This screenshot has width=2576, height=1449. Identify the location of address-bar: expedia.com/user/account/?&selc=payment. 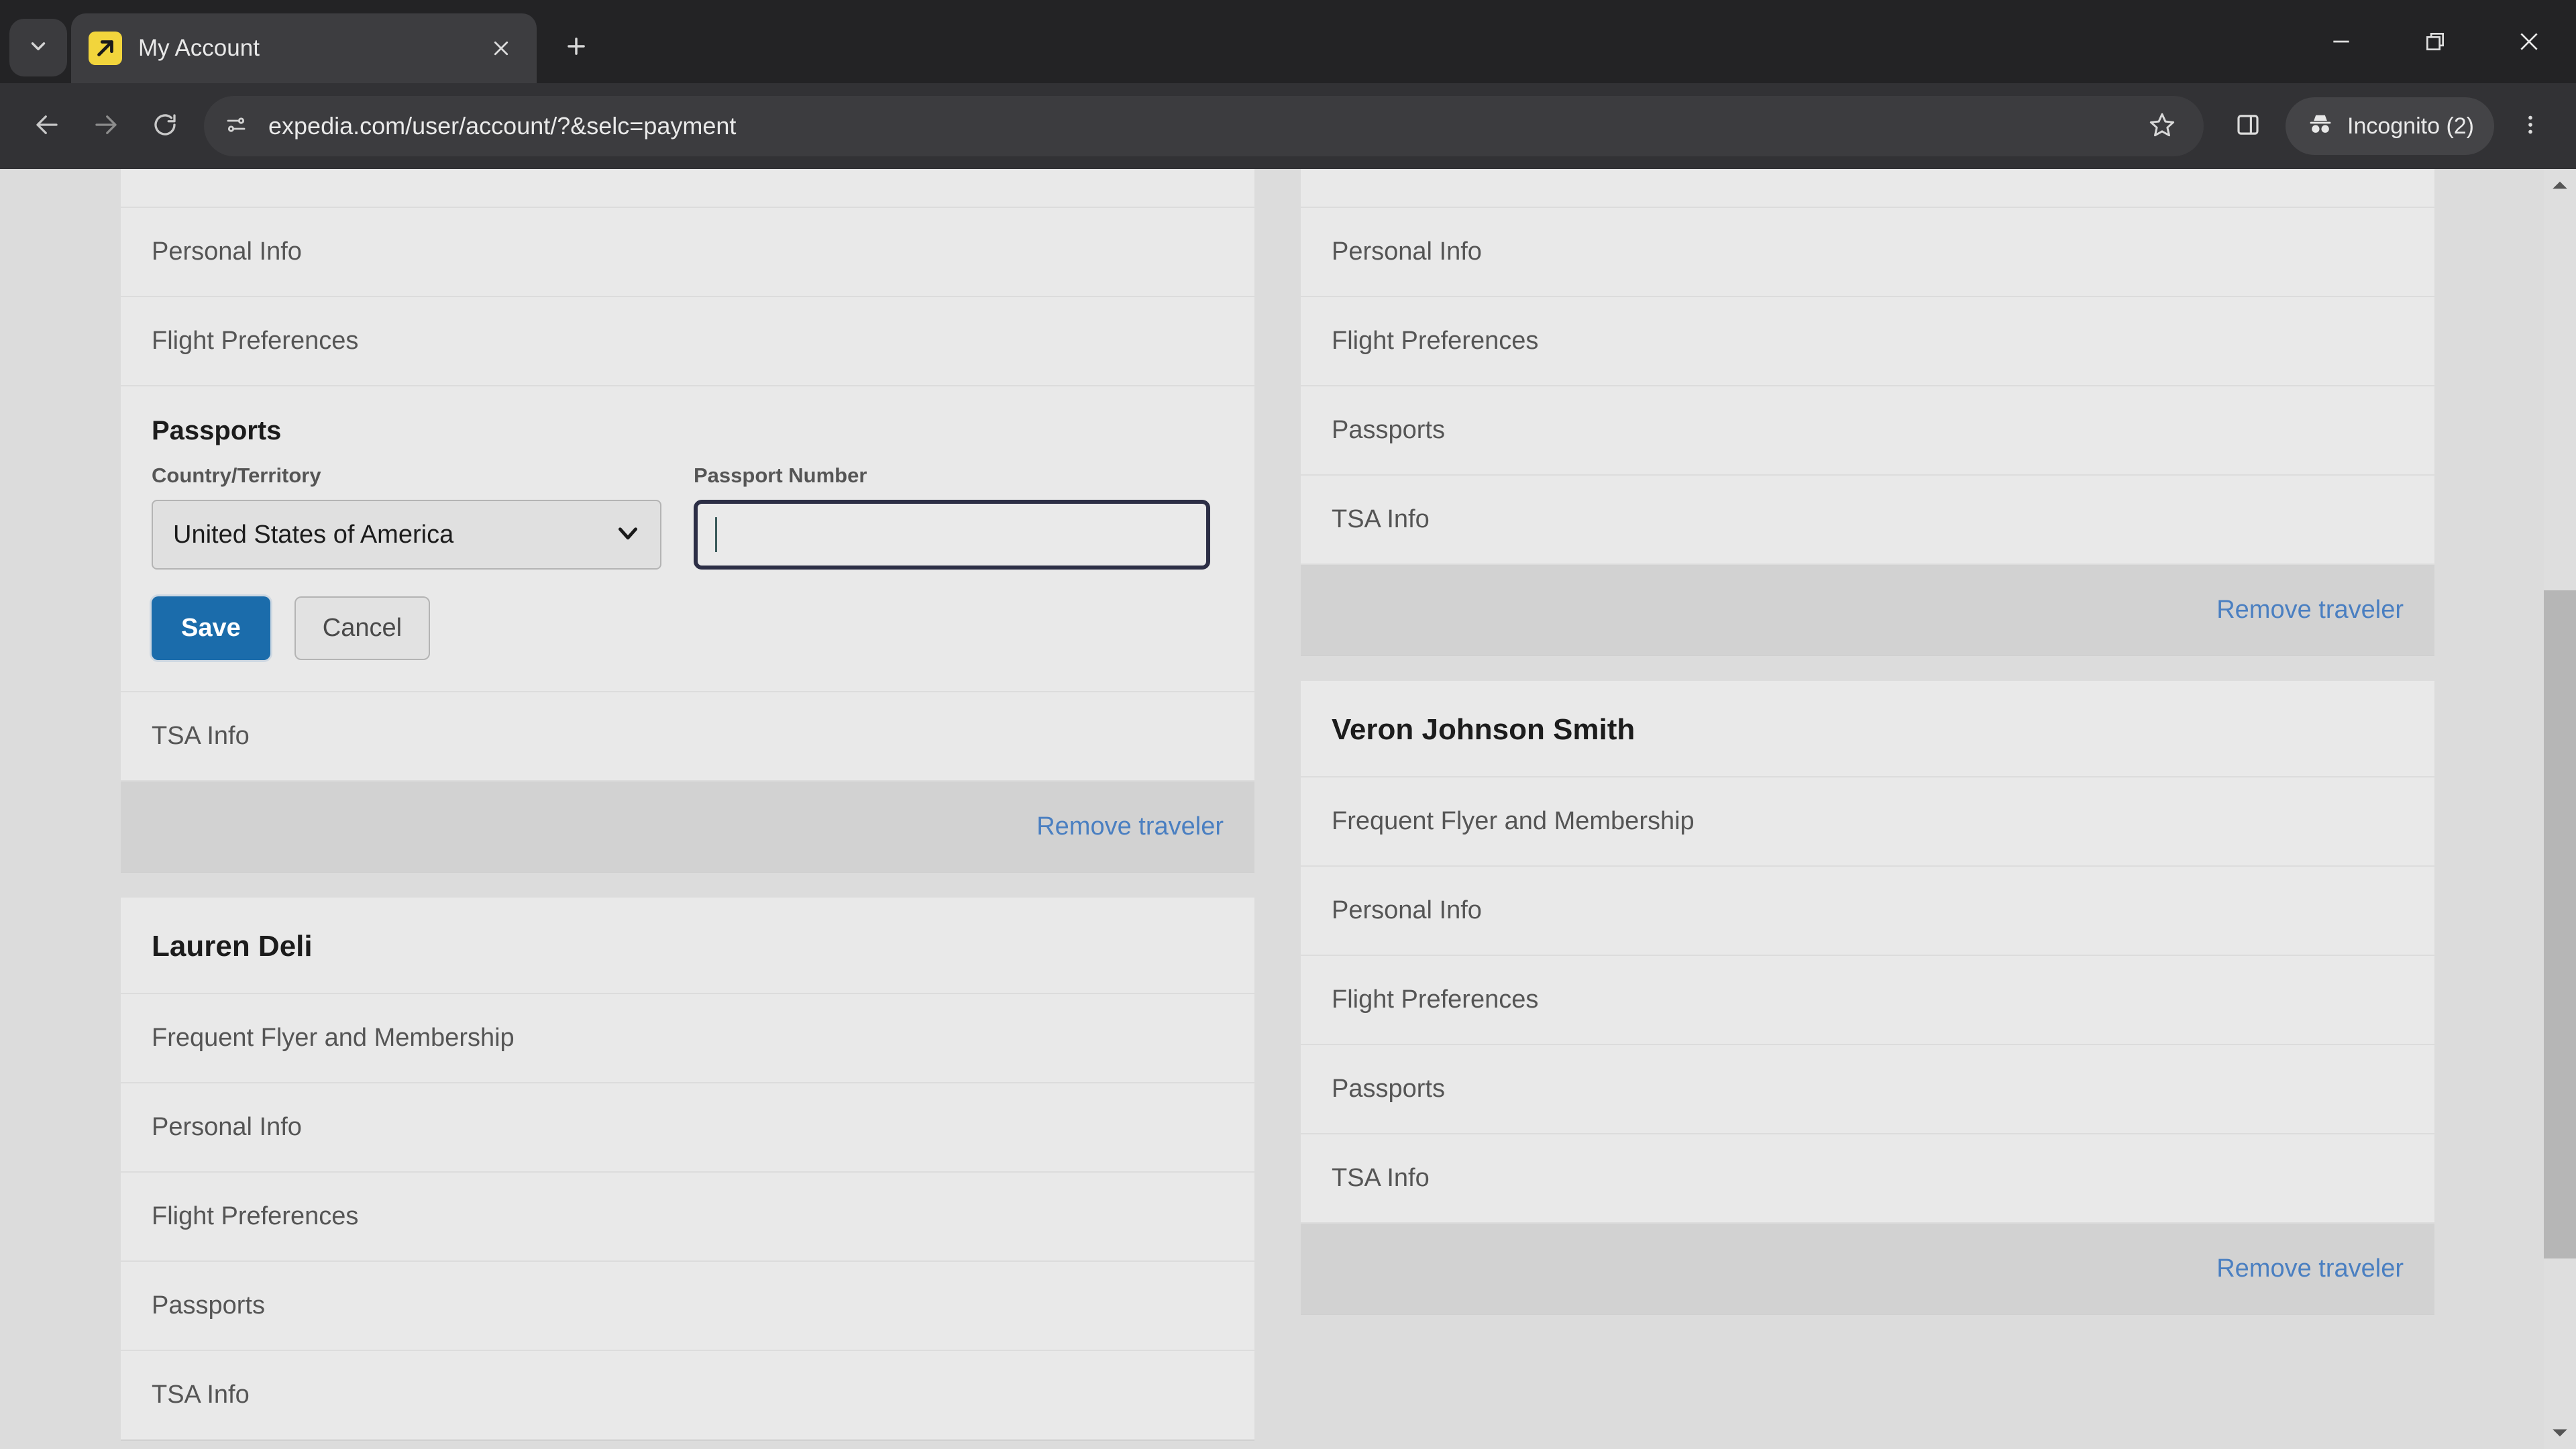
(1204, 126).